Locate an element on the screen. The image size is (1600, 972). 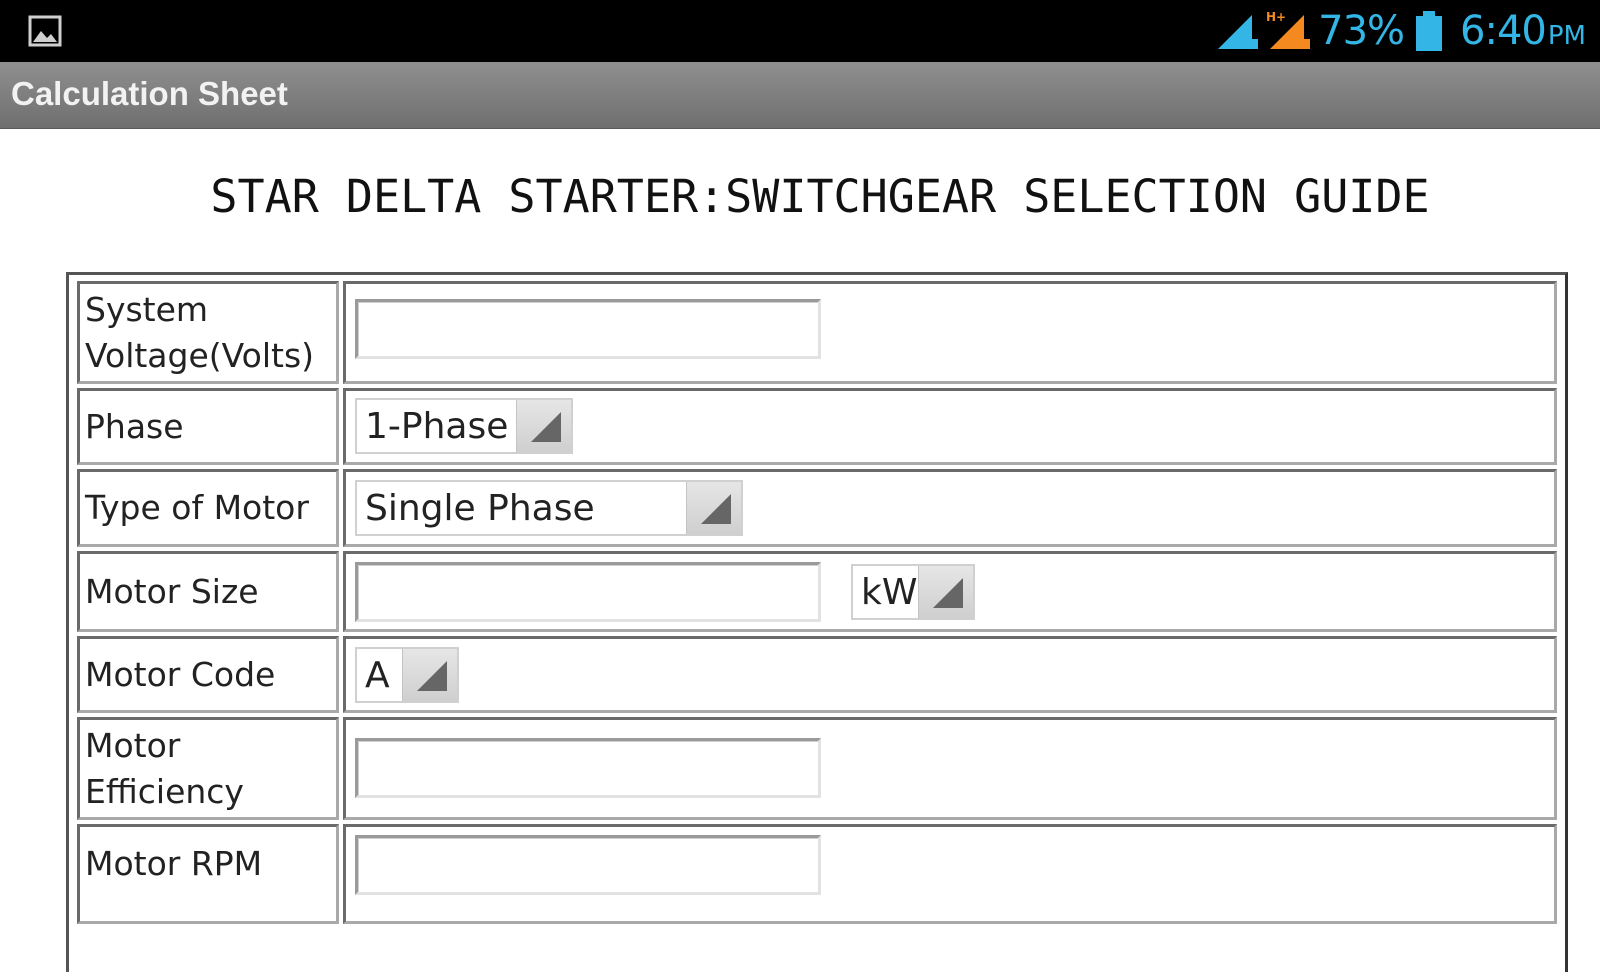
motor-code-dropdown-button is located at coordinates (429, 675).